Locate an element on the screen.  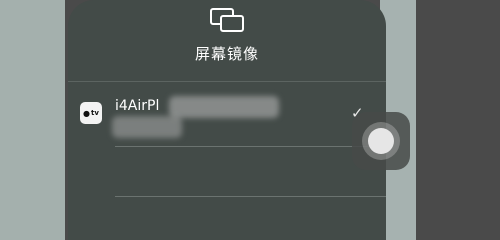
assistive-touch-icon is located at coordinates (381, 141).